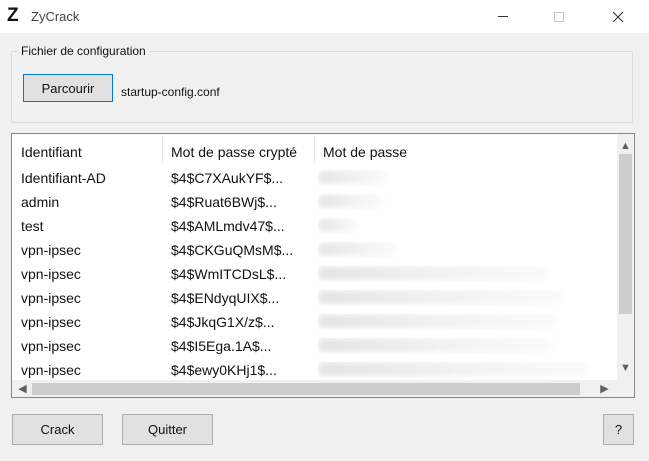  What do you see at coordinates (13, 15) in the screenshot?
I see `app-logo-icon: Z` at bounding box center [13, 15].